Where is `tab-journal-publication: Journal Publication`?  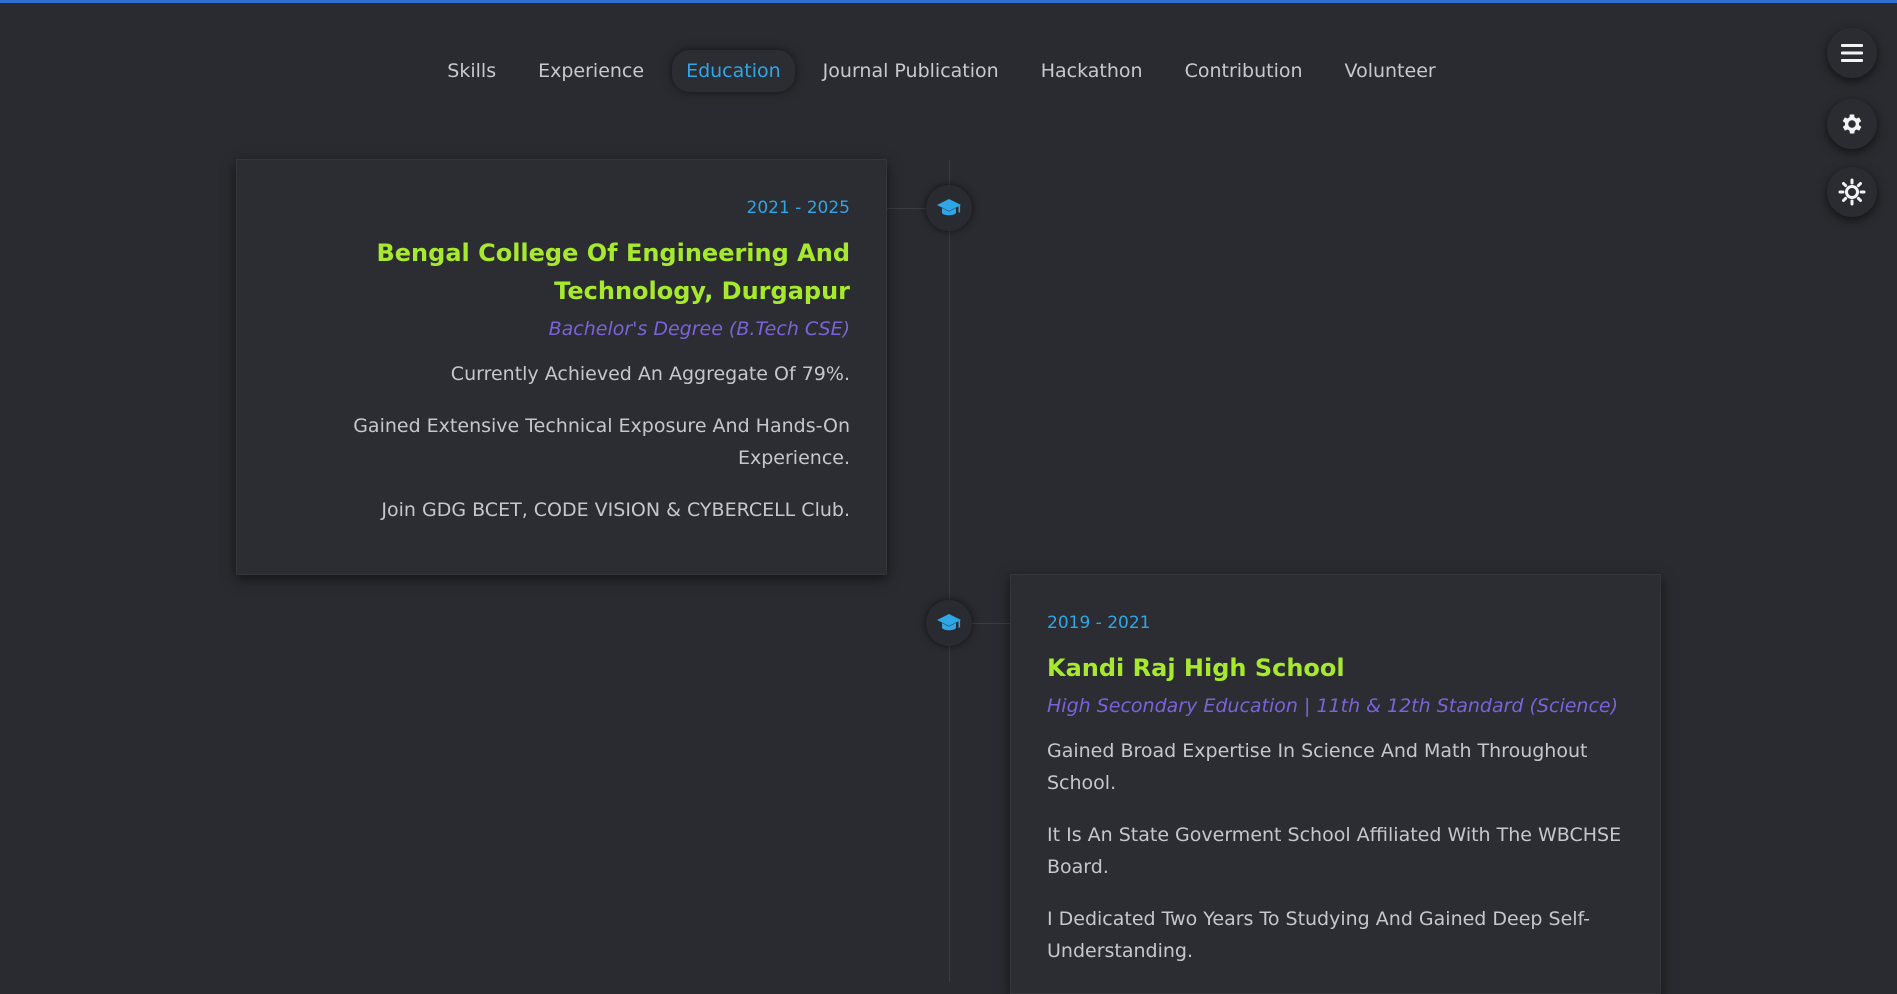 tab-journal-publication: Journal Publication is located at coordinates (911, 71).